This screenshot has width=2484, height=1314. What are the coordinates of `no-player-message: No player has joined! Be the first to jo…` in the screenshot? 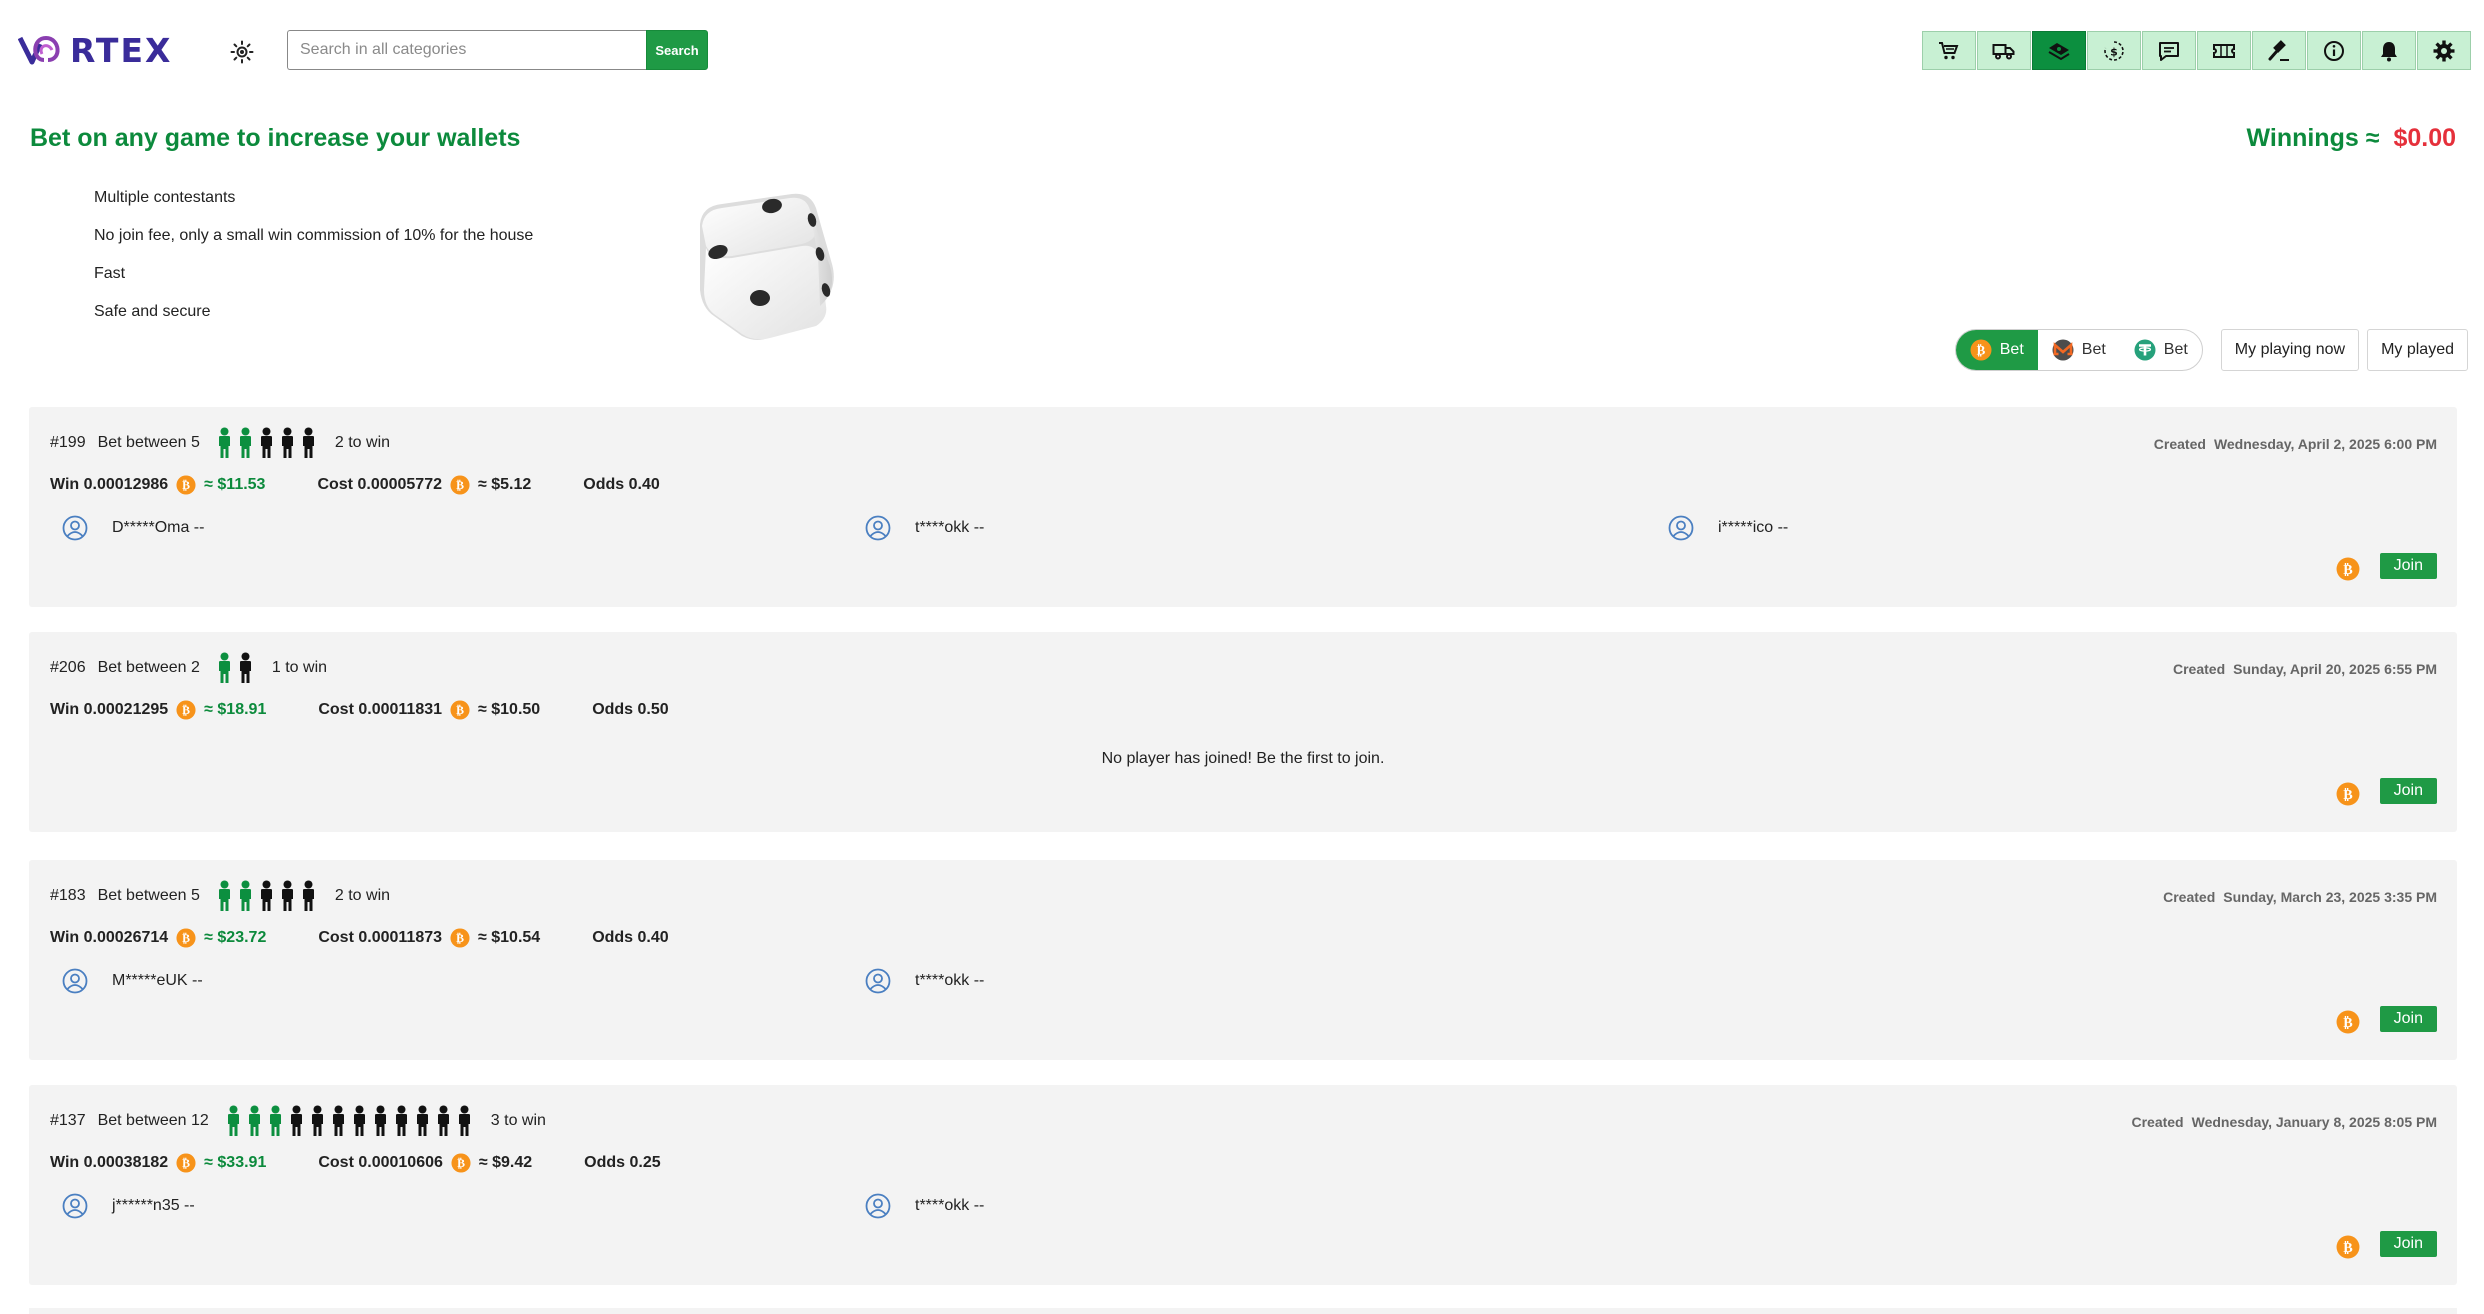 It's located at (1243, 758).